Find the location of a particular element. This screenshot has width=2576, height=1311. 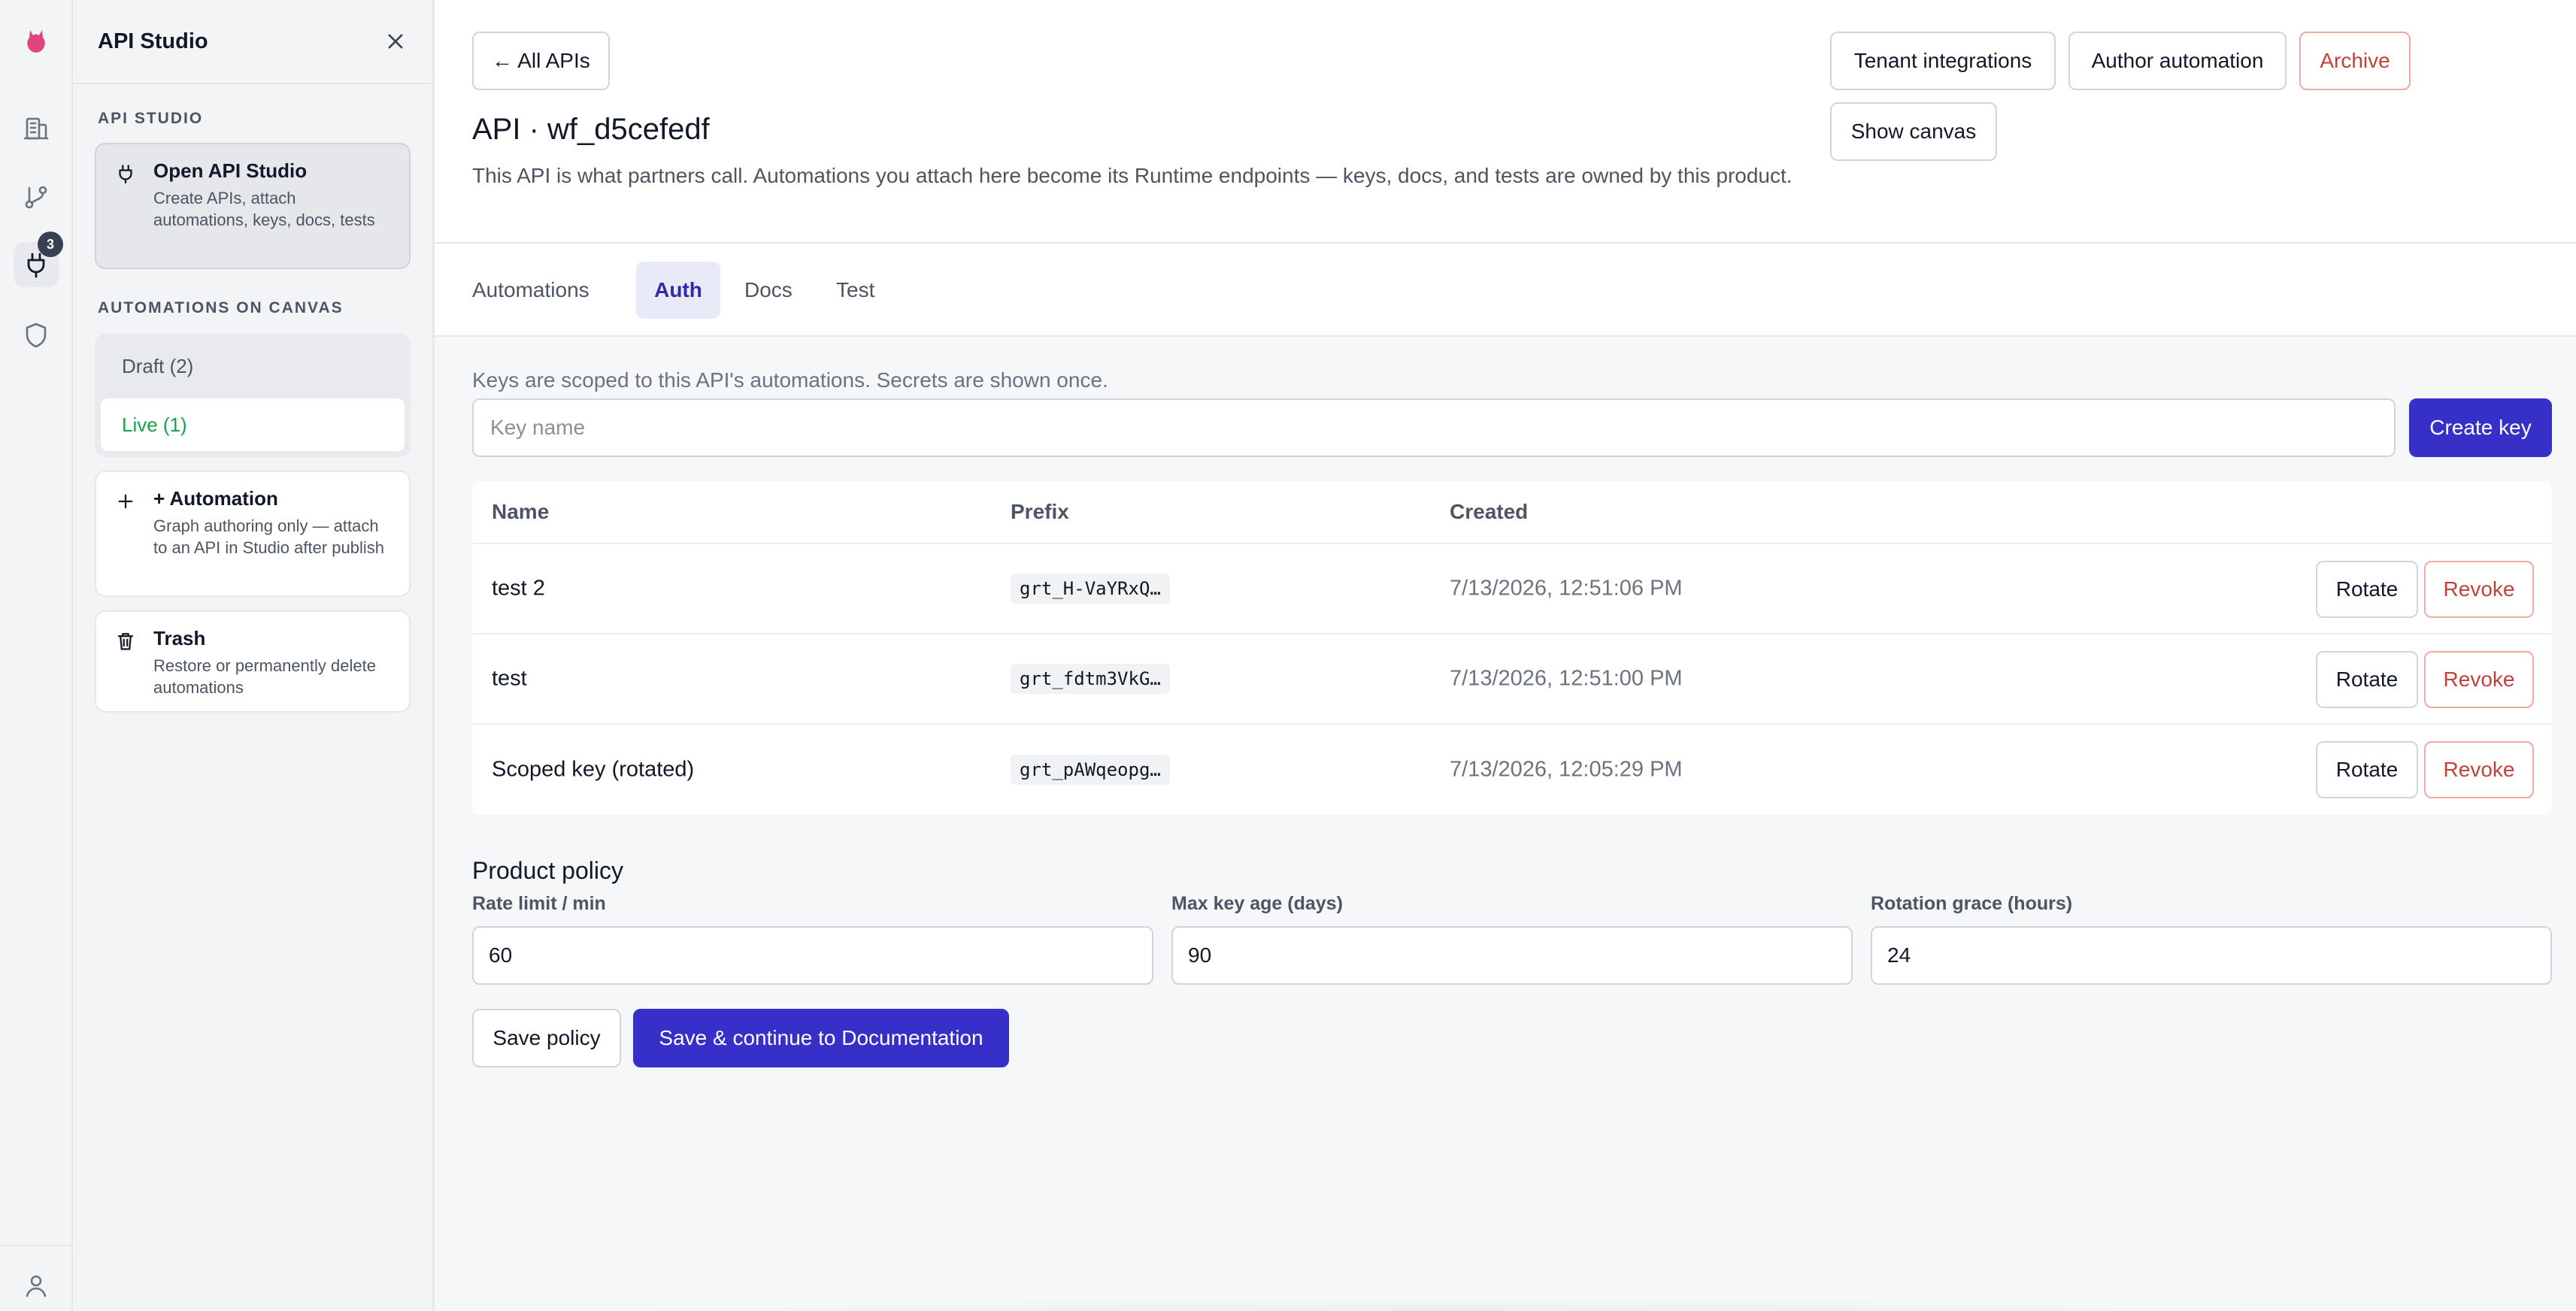

sidebar-header: API Studio is located at coordinates (252, 42).